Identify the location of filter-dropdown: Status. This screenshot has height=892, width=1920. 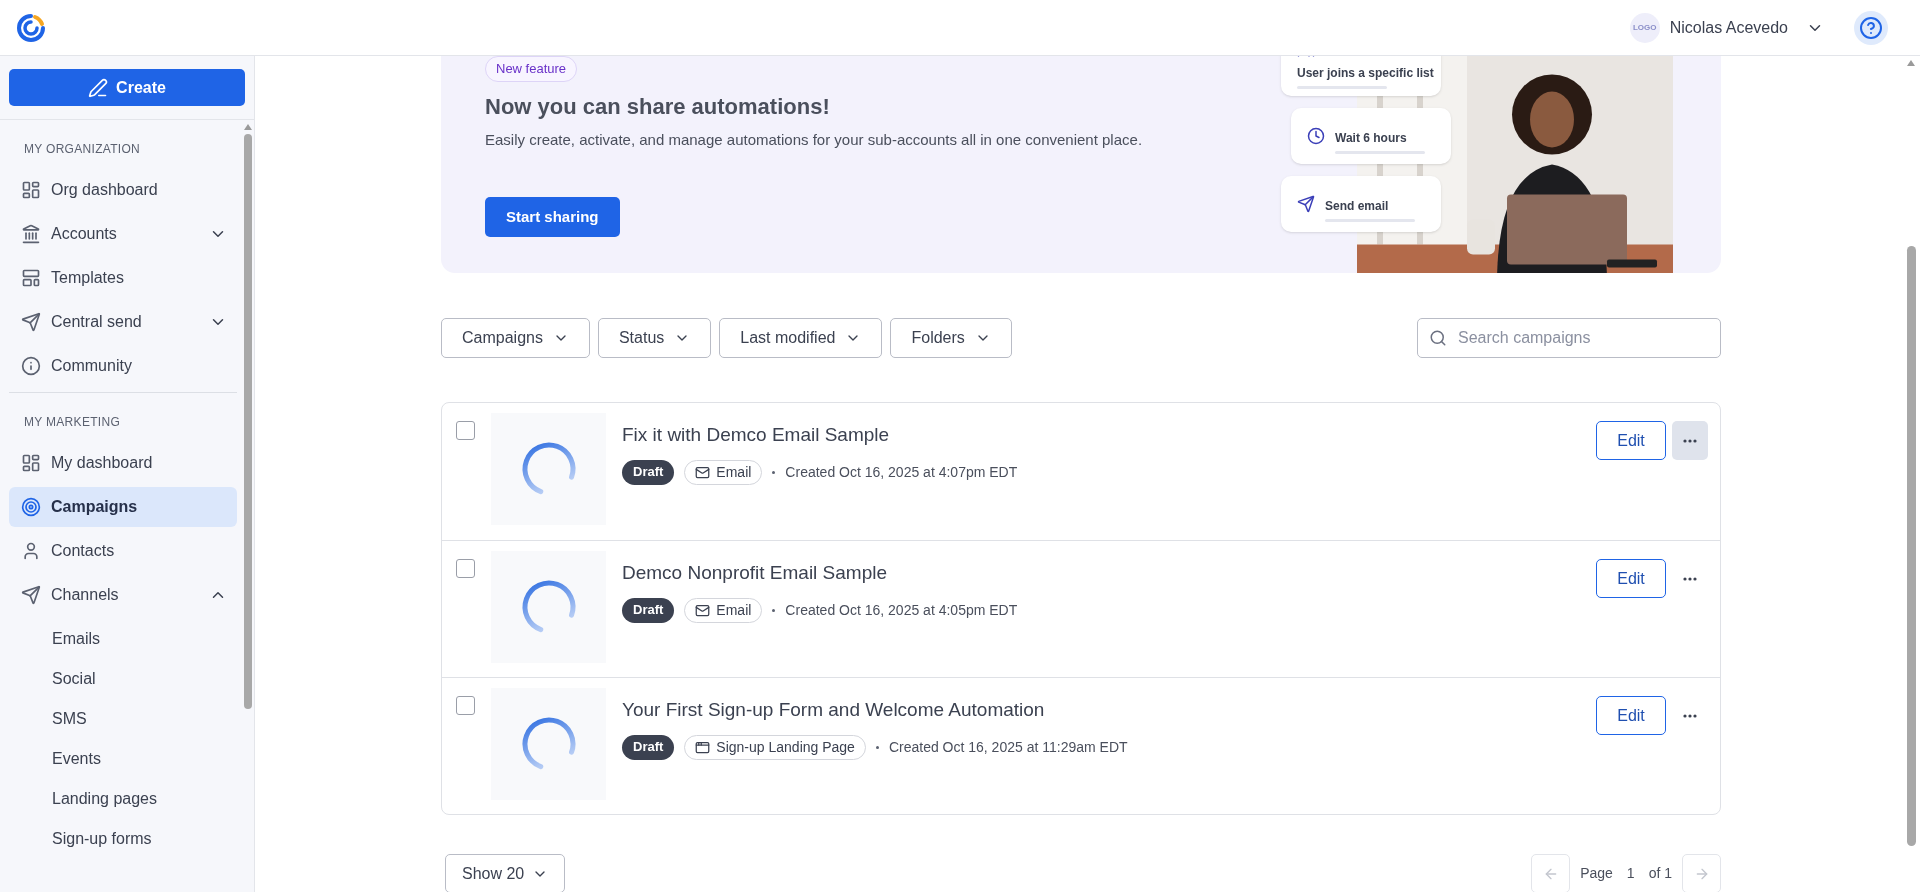
(654, 338).